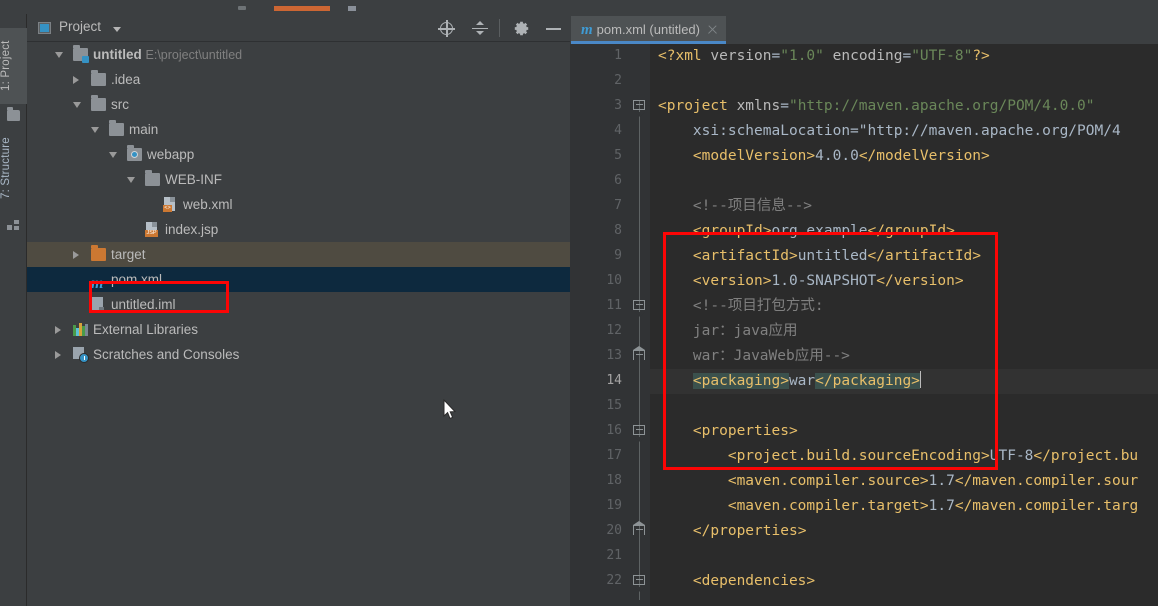 This screenshot has width=1158, height=606. Describe the element at coordinates (193, 179) in the screenshot. I see `tree-item-label: WEB-INF` at that location.